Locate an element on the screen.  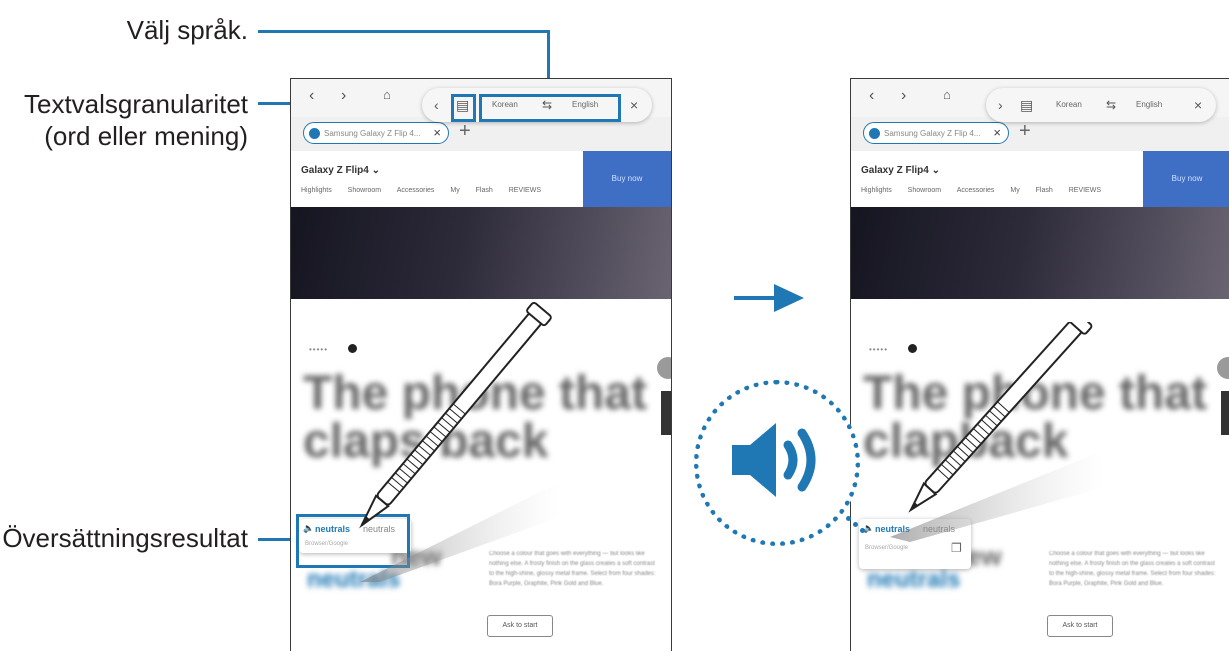
text-select-icon: ▤ is located at coordinates (1026, 105).